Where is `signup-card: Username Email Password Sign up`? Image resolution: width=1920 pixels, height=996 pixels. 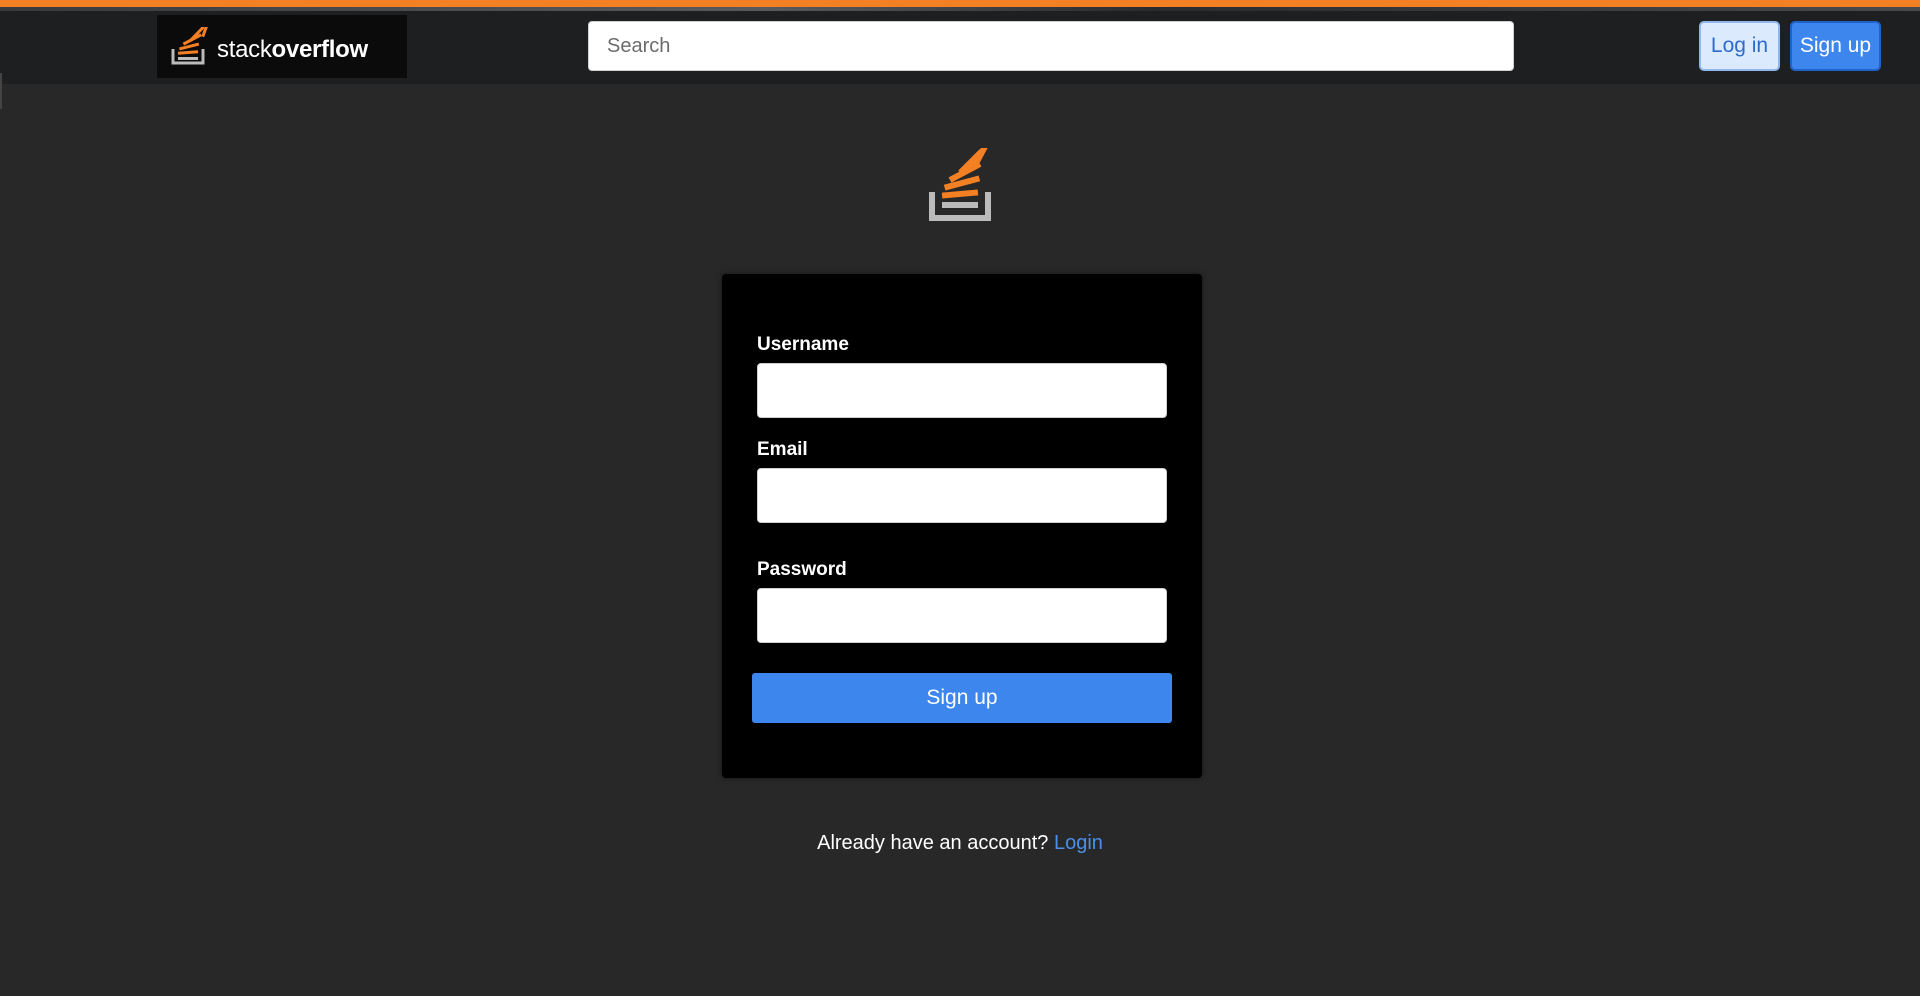
signup-card: Username Email Password Sign up is located at coordinates (962, 526).